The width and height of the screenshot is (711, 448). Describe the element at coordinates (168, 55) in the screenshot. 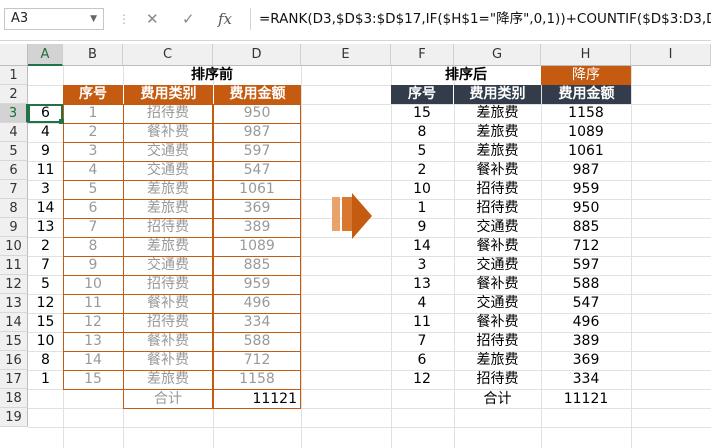

I see `column-header-c: C` at that location.